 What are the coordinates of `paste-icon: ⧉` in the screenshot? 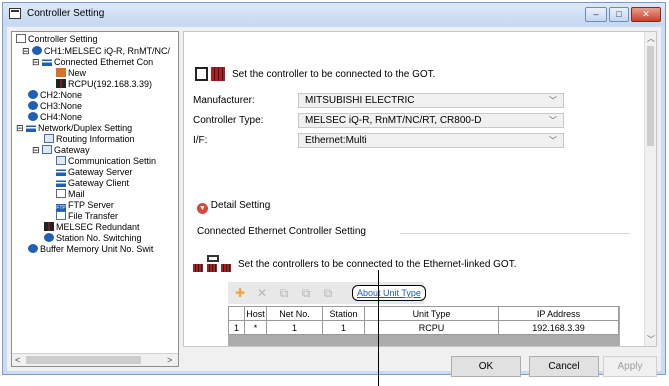 It's located at (306, 293).